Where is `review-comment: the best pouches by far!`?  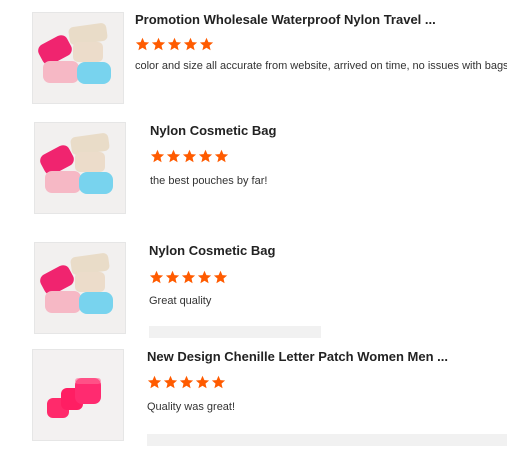
review-comment: the best pouches by far! is located at coordinates (209, 181).